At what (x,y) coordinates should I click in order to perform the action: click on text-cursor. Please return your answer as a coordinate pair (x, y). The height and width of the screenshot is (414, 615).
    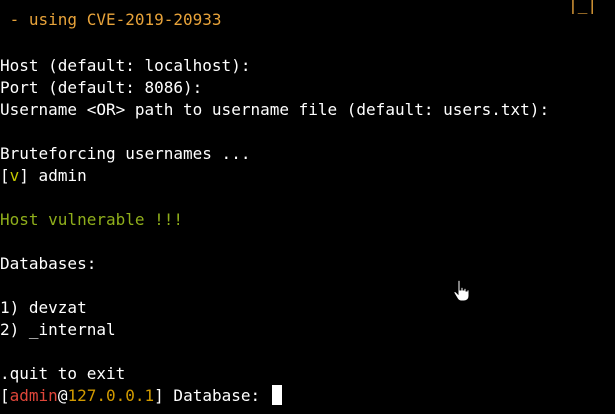
    Looking at the image, I should click on (276, 395).